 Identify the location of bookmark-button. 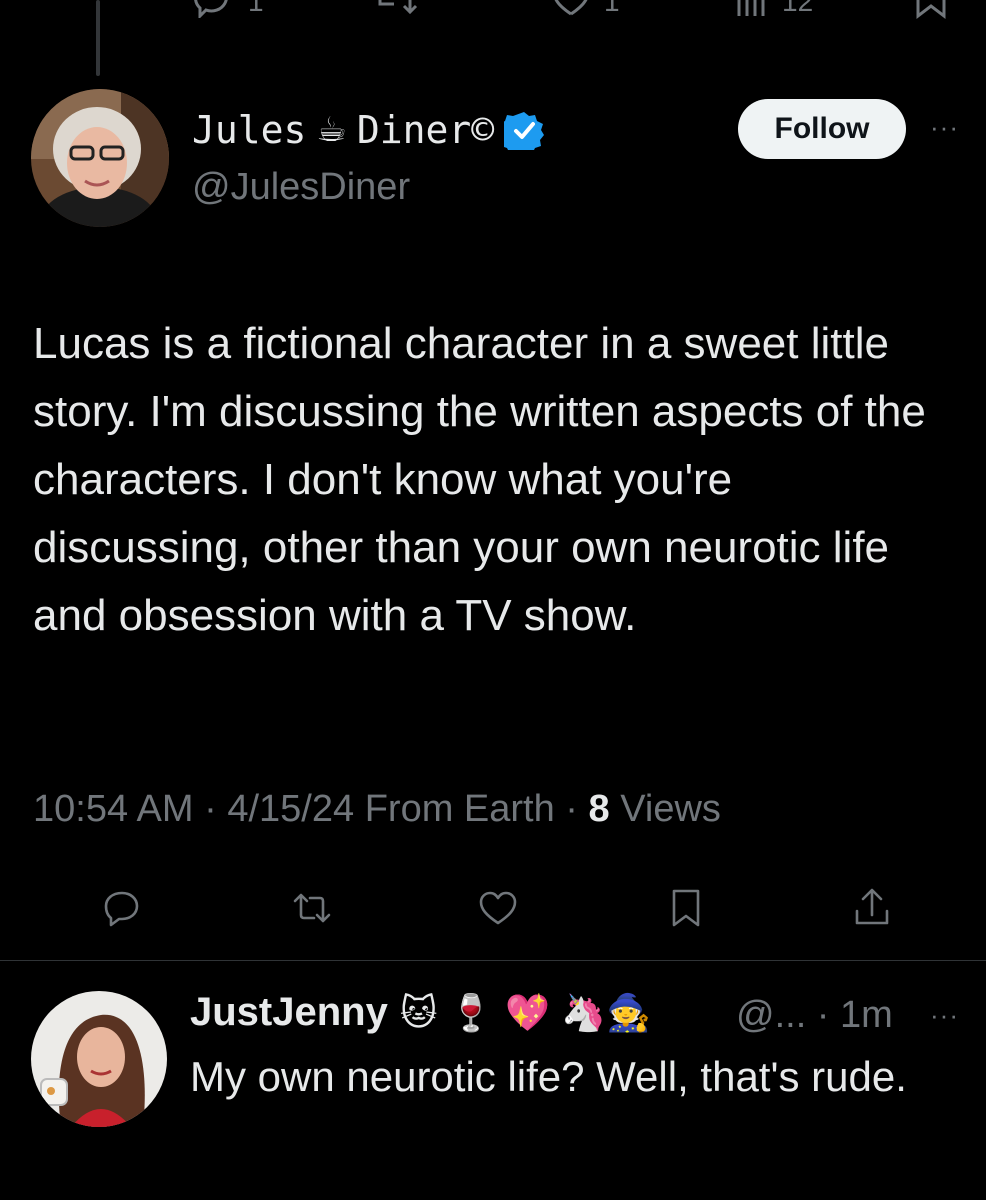
(686, 908).